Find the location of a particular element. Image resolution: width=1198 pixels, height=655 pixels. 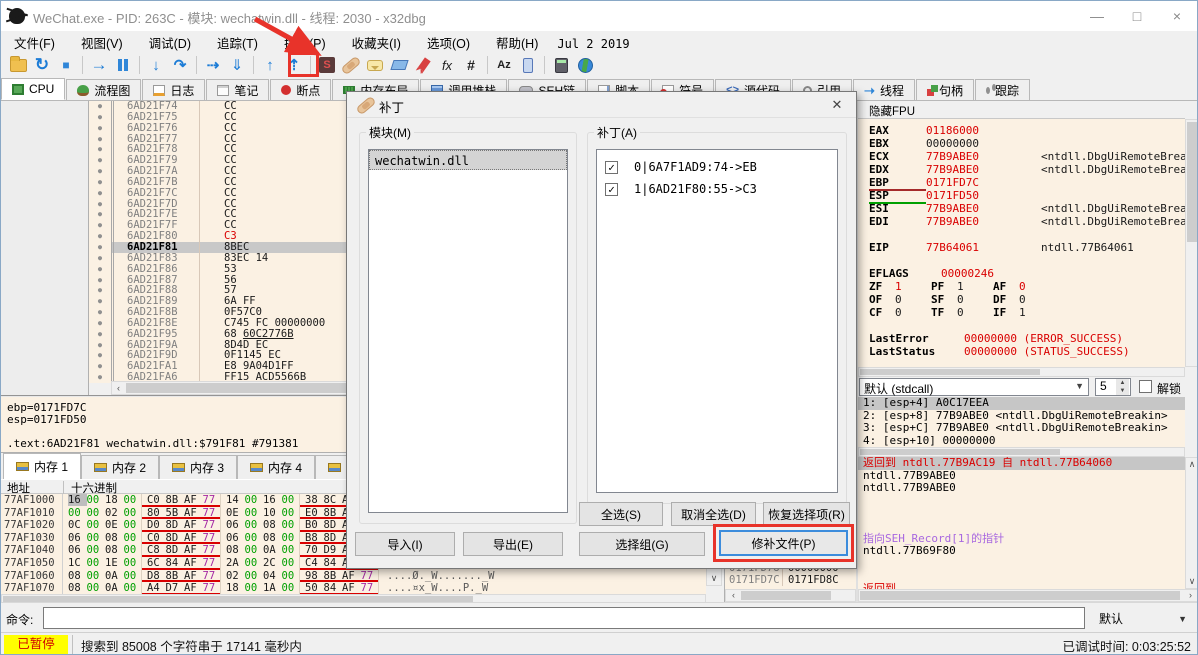

run-icon: → is located at coordinates (99, 65).